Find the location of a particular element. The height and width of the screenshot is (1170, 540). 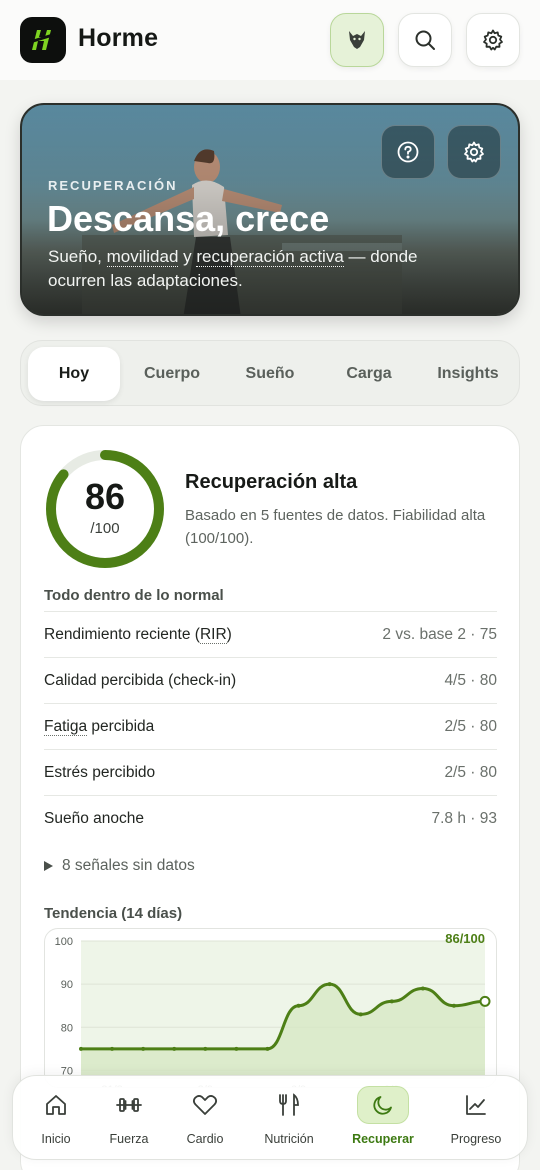

nav-progreso: Progreso is located at coordinates (476, 1118).